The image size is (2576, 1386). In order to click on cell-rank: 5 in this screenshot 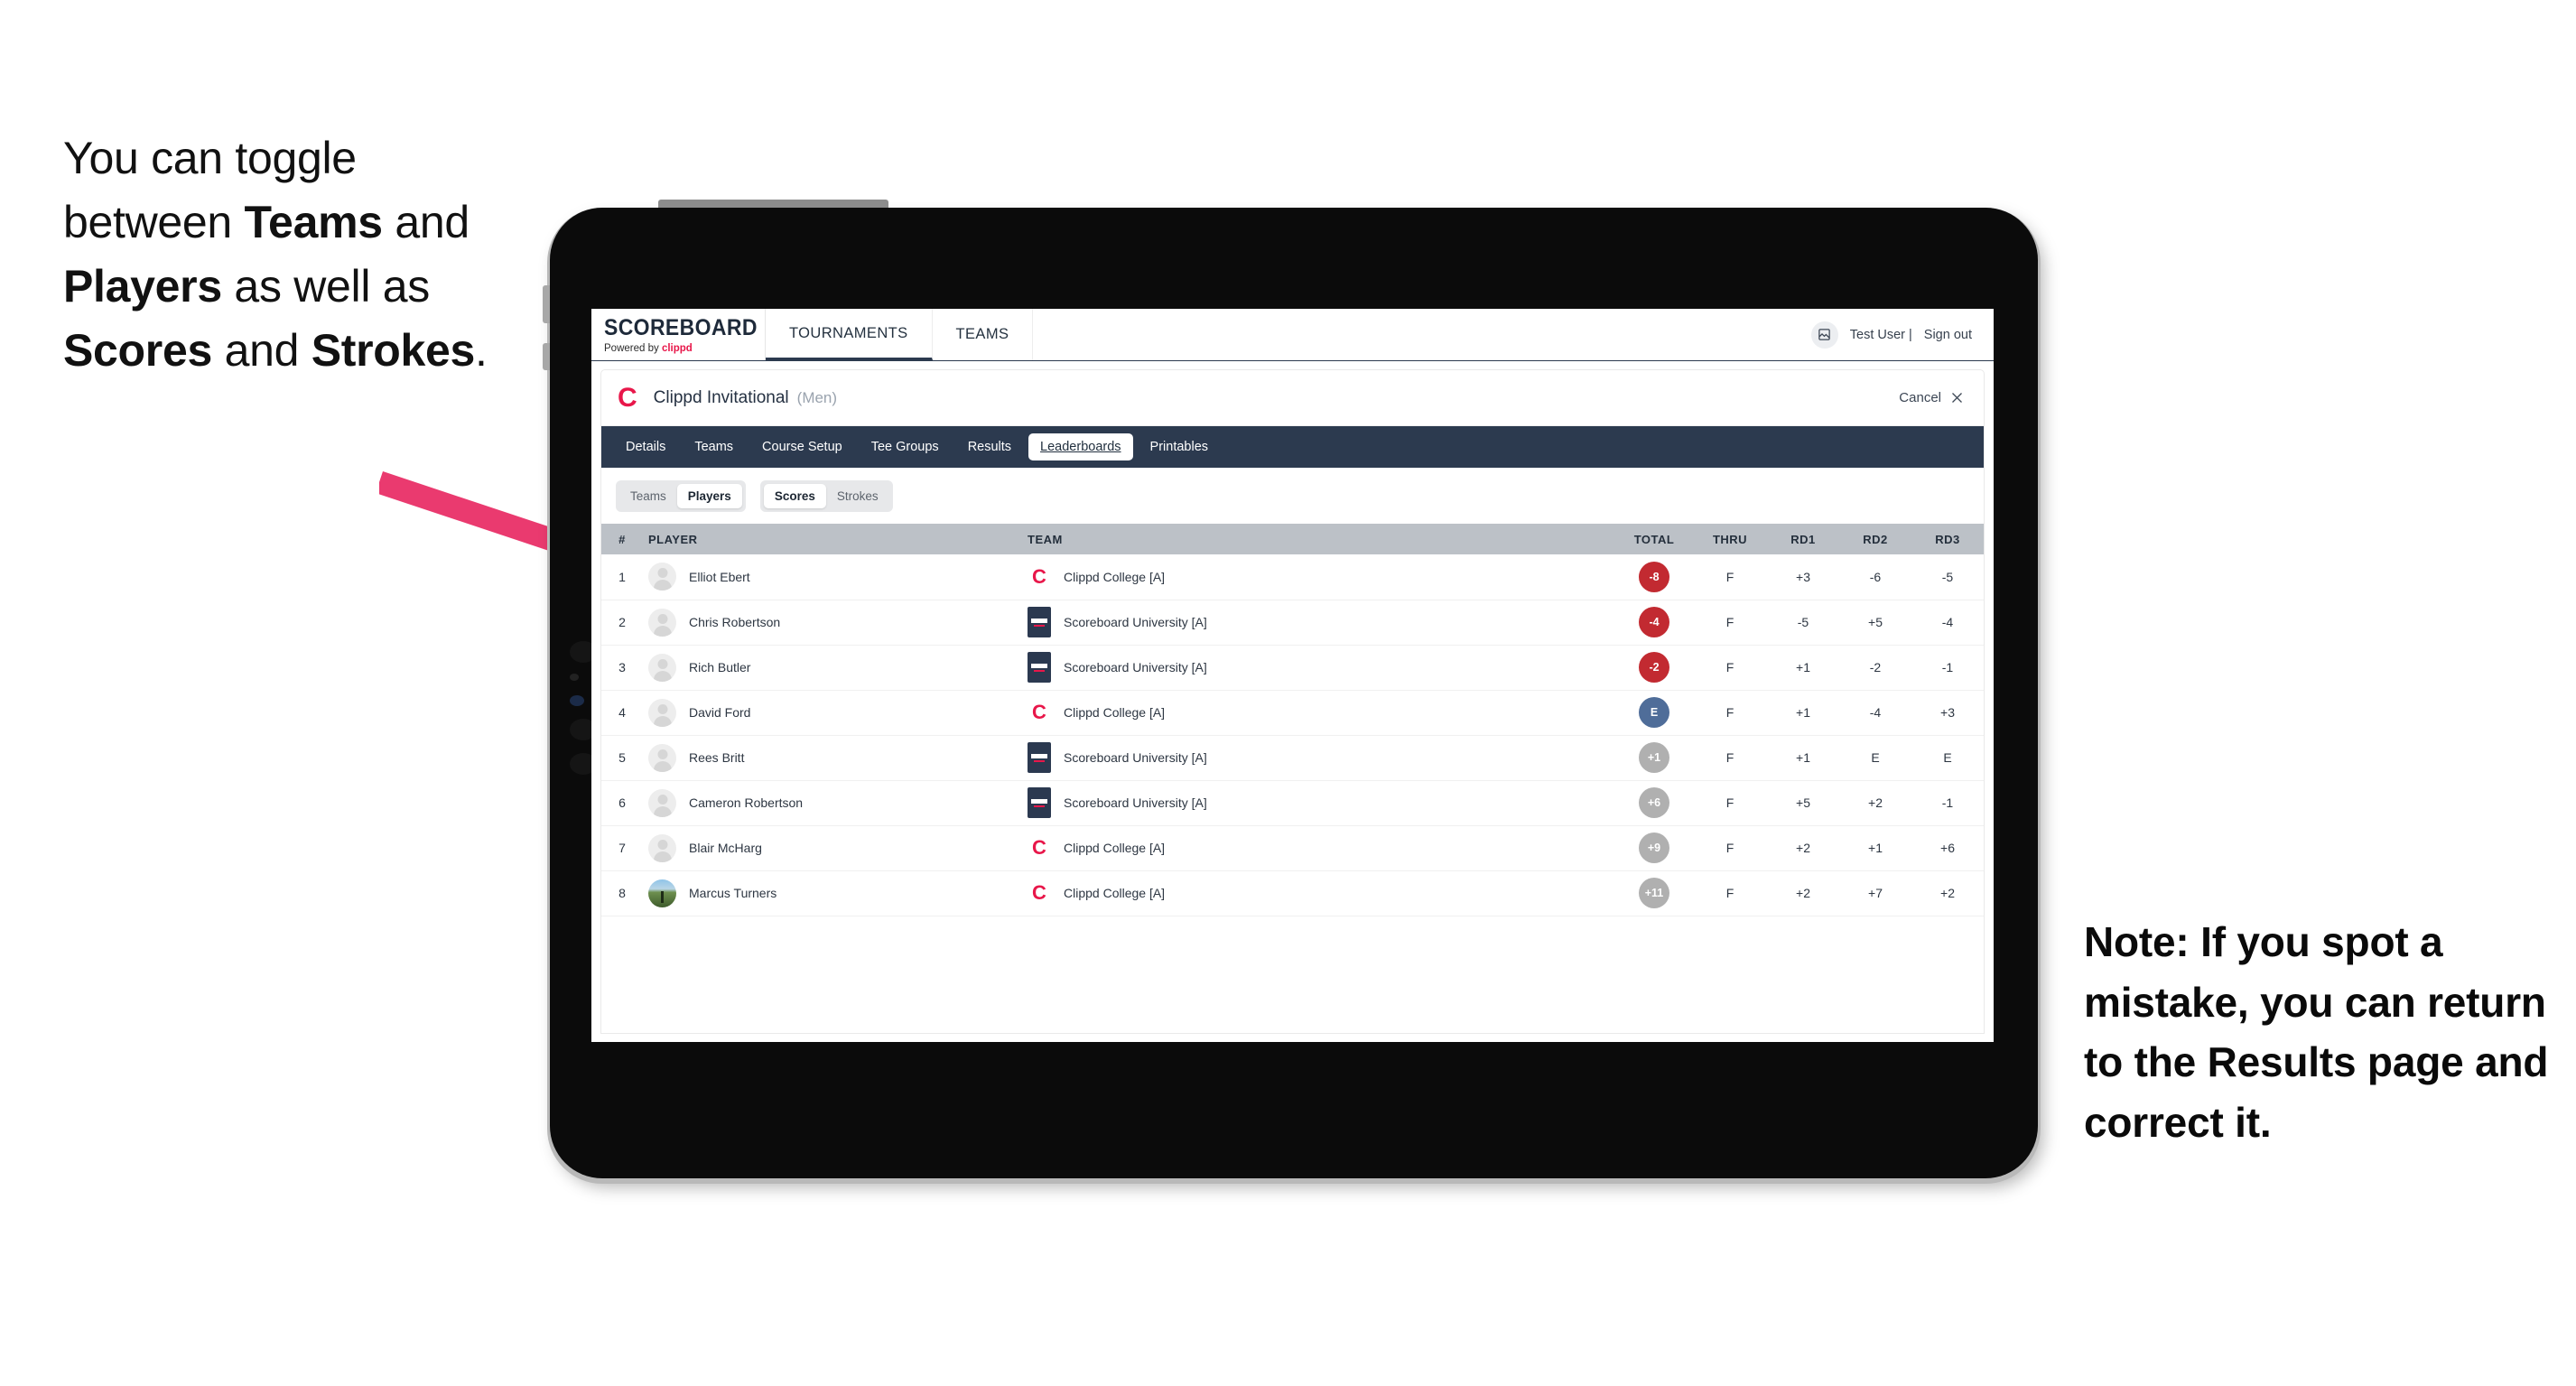, I will do `click(622, 758)`.